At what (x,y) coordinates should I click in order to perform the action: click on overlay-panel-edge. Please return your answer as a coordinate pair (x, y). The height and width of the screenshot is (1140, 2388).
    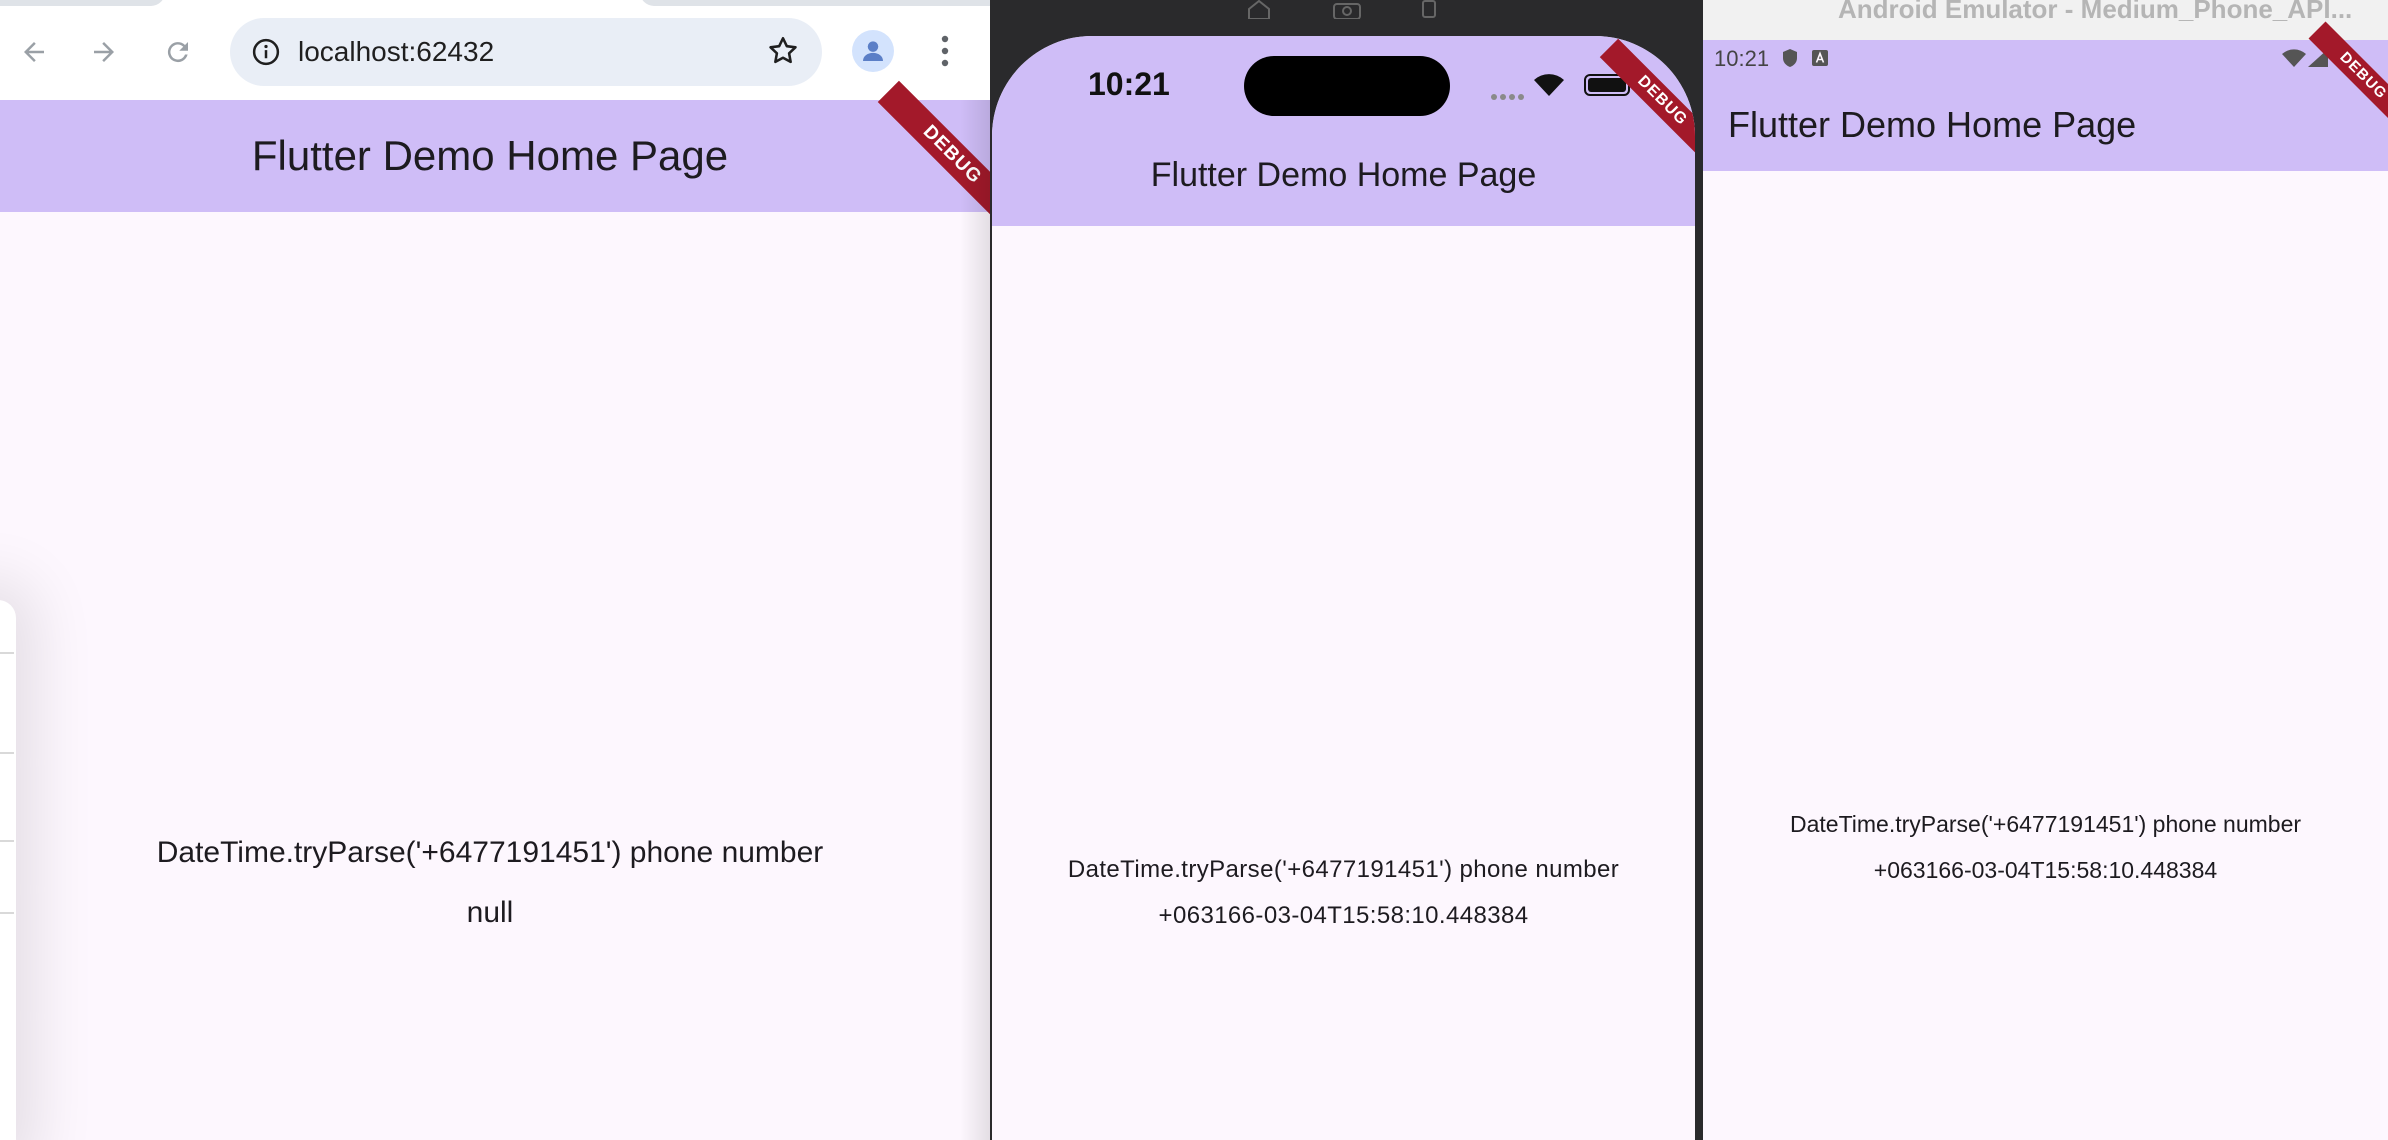
    Looking at the image, I should click on (8, 870).